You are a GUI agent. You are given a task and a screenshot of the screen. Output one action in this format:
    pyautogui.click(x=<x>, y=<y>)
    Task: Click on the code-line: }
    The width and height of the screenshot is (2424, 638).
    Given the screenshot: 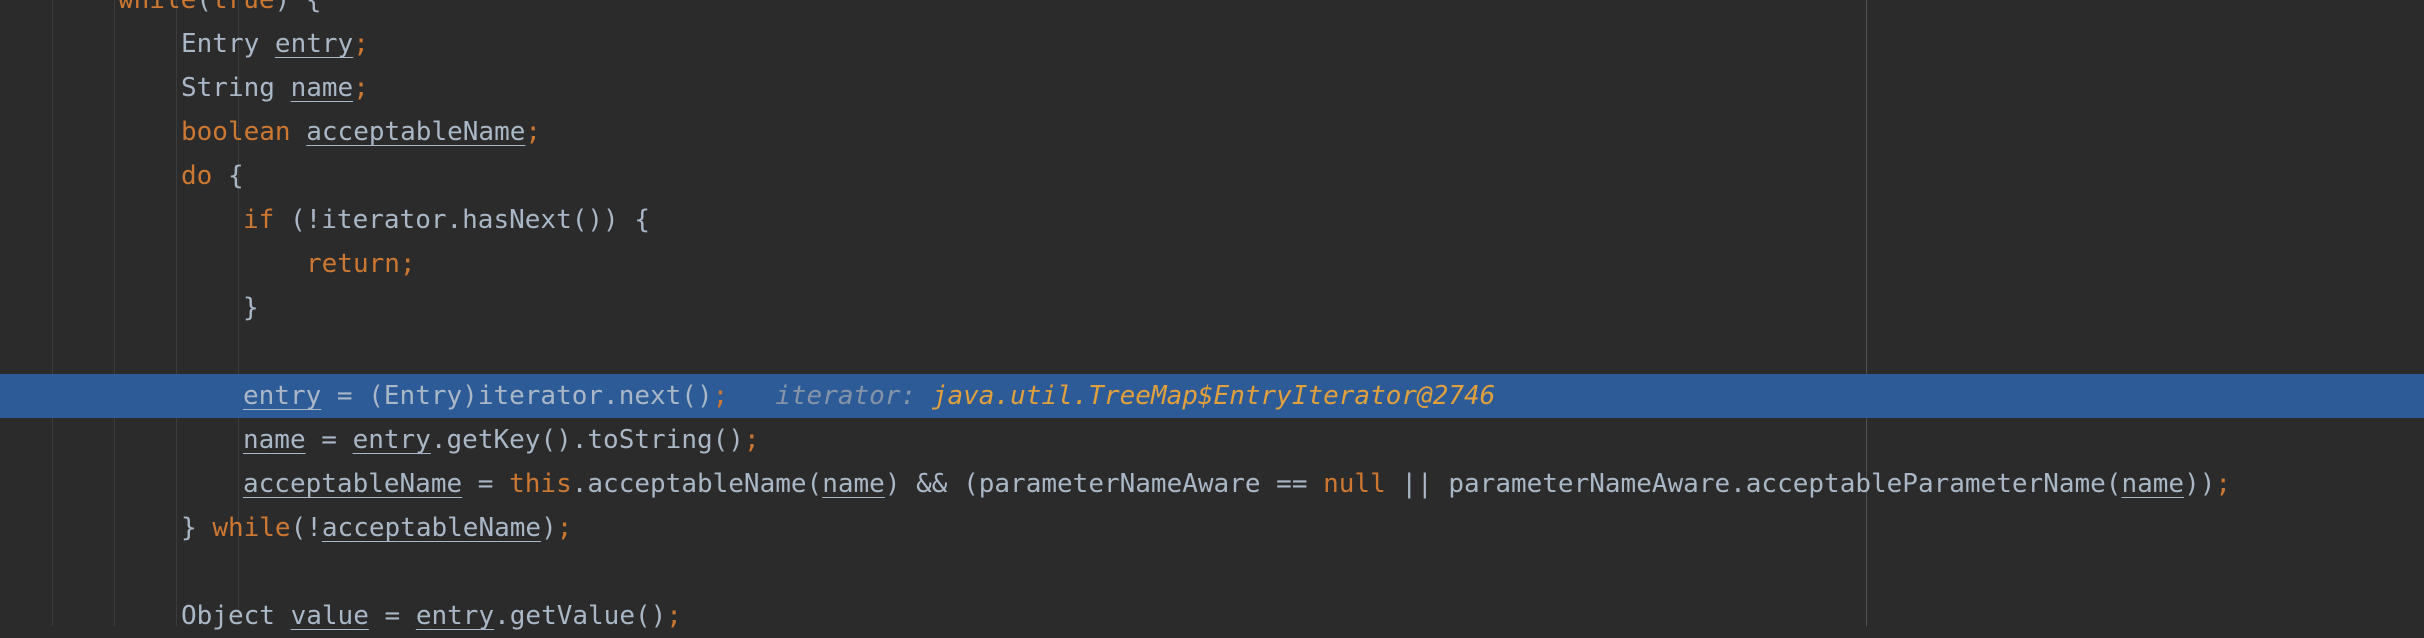 What is the action you would take?
    pyautogui.click(x=1212, y=308)
    